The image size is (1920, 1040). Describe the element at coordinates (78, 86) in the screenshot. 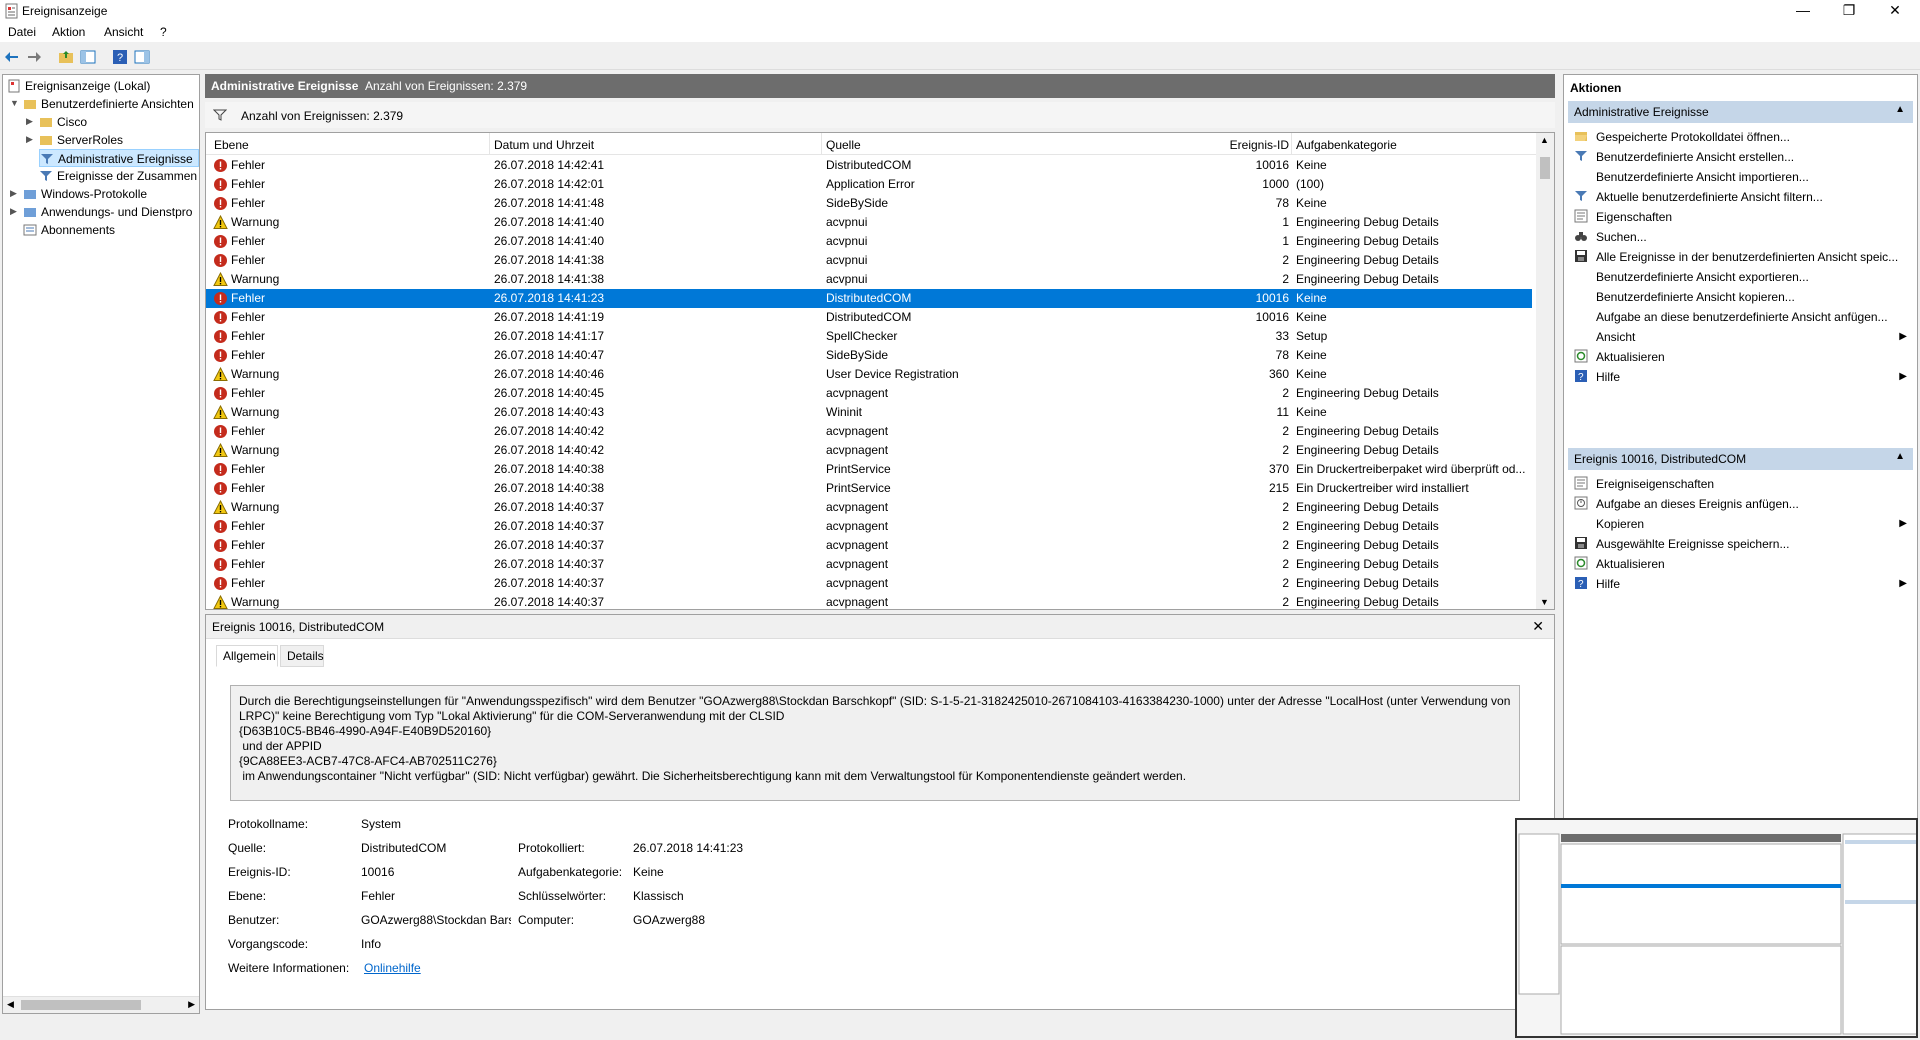

I see `tree-item-root: Ereignisanzeige (Lokal)` at that location.